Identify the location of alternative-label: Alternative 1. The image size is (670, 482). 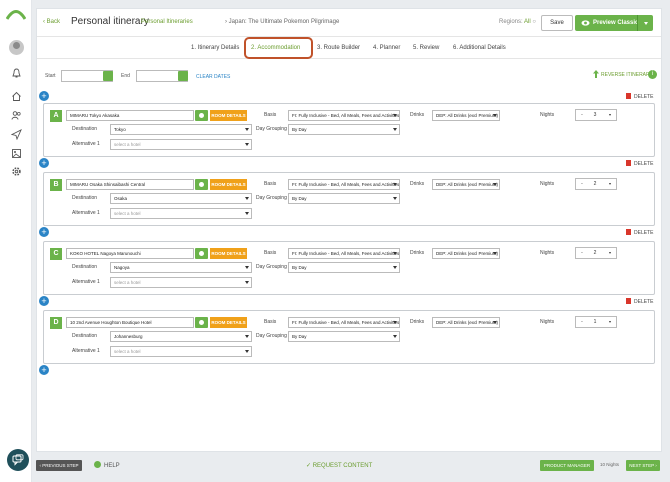
(86, 144).